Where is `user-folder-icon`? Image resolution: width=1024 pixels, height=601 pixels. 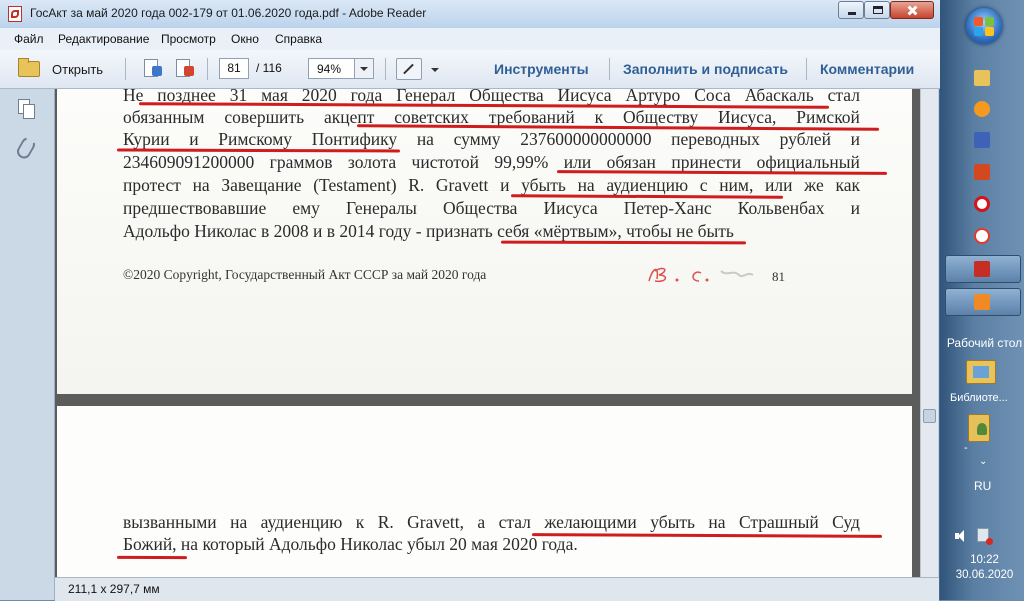
user-folder-icon is located at coordinates (979, 428).